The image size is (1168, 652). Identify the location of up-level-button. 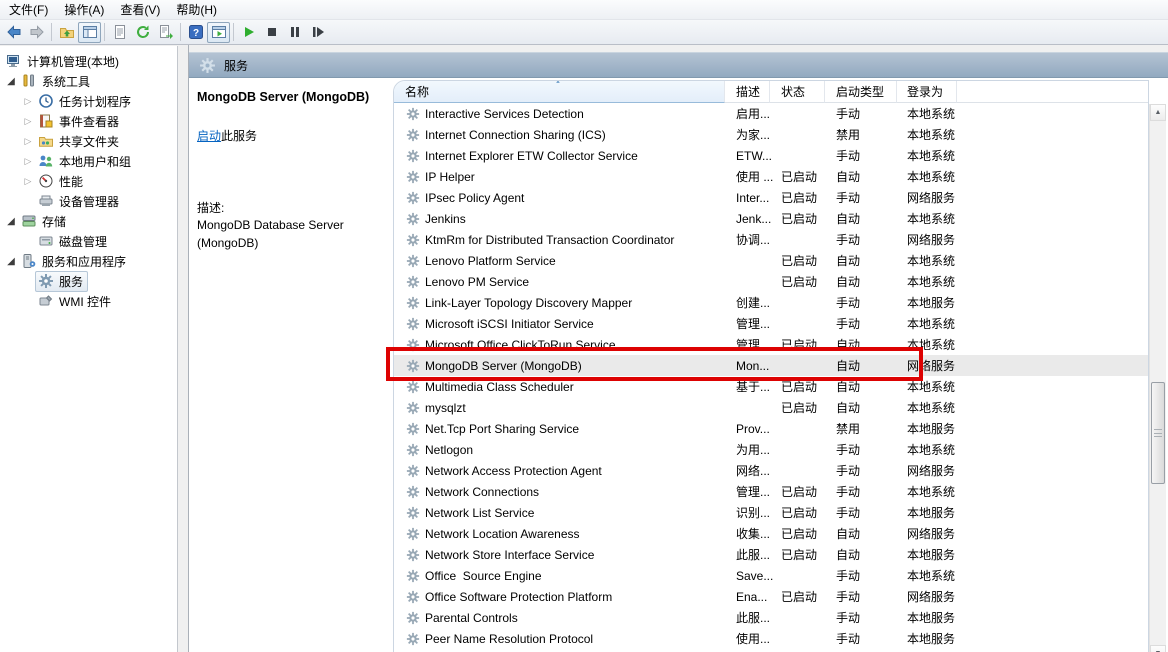
(66, 32).